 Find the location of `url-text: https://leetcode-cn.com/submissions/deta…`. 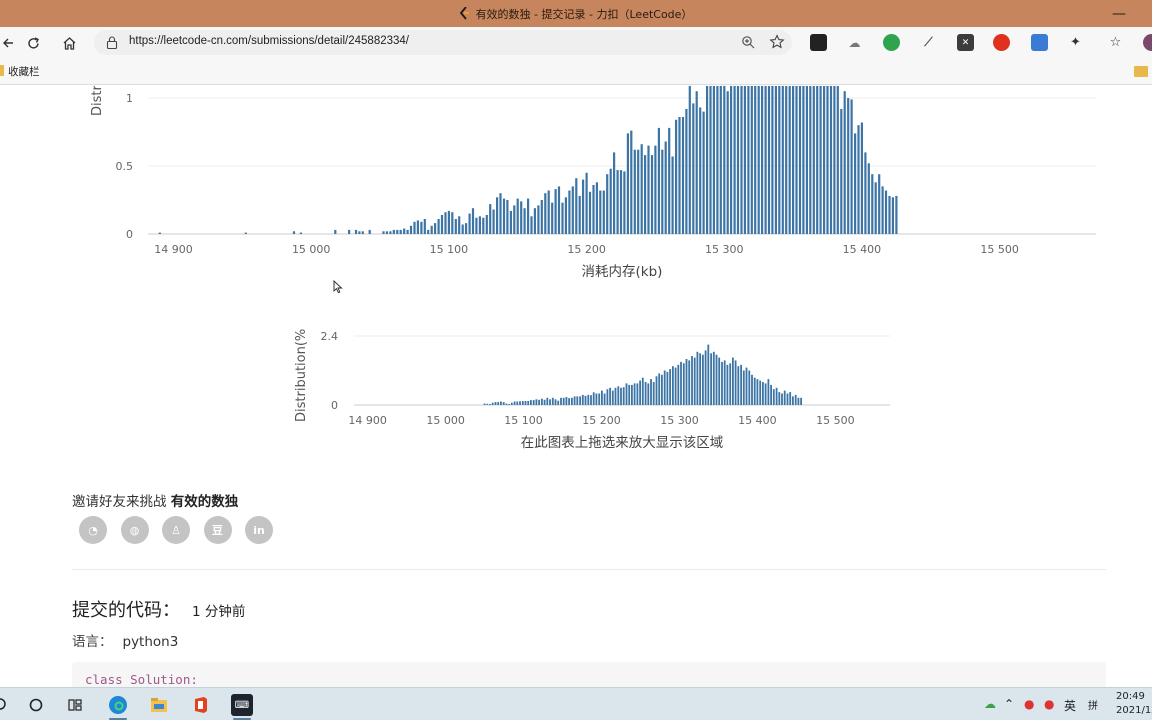

url-text: https://leetcode-cn.com/submissions/deta… is located at coordinates (269, 41).